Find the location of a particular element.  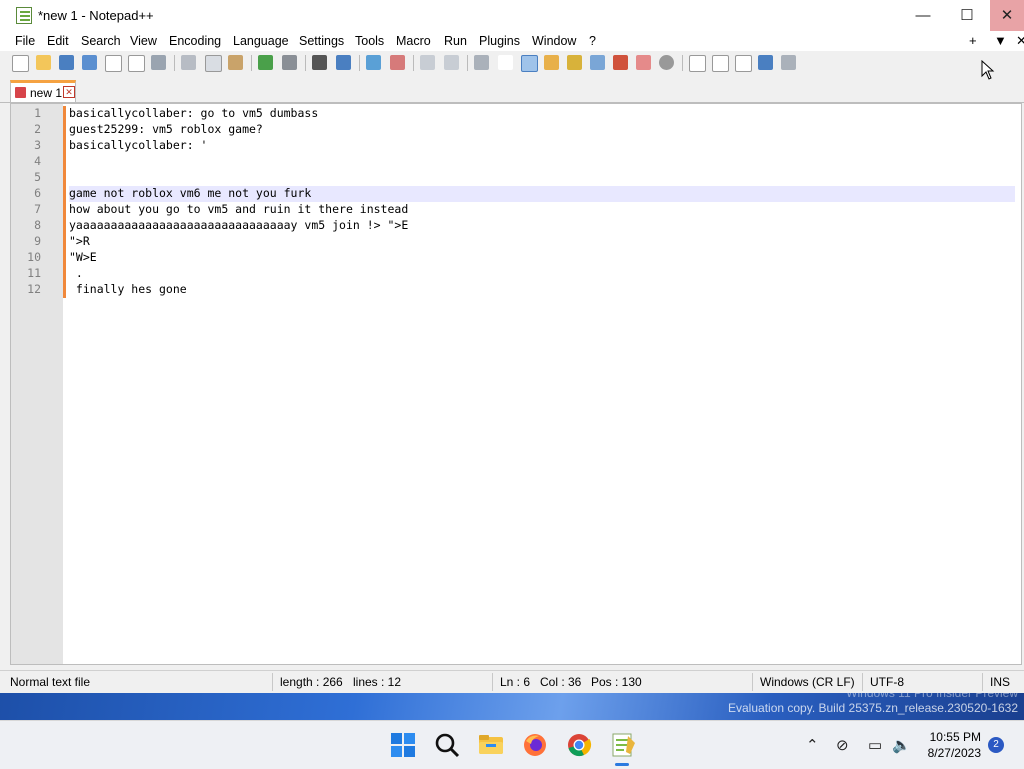

save-icon is located at coordinates (66, 62).